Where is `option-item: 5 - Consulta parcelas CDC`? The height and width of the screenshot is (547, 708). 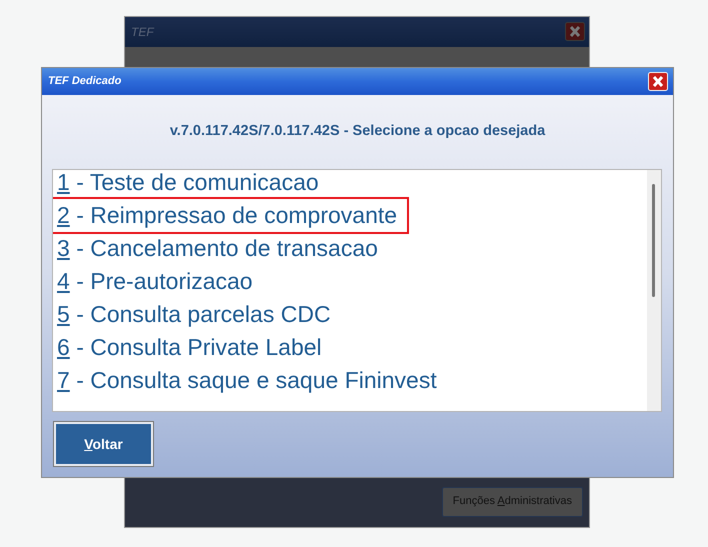
option-item: 5 - Consulta parcelas CDC is located at coordinates (199, 314).